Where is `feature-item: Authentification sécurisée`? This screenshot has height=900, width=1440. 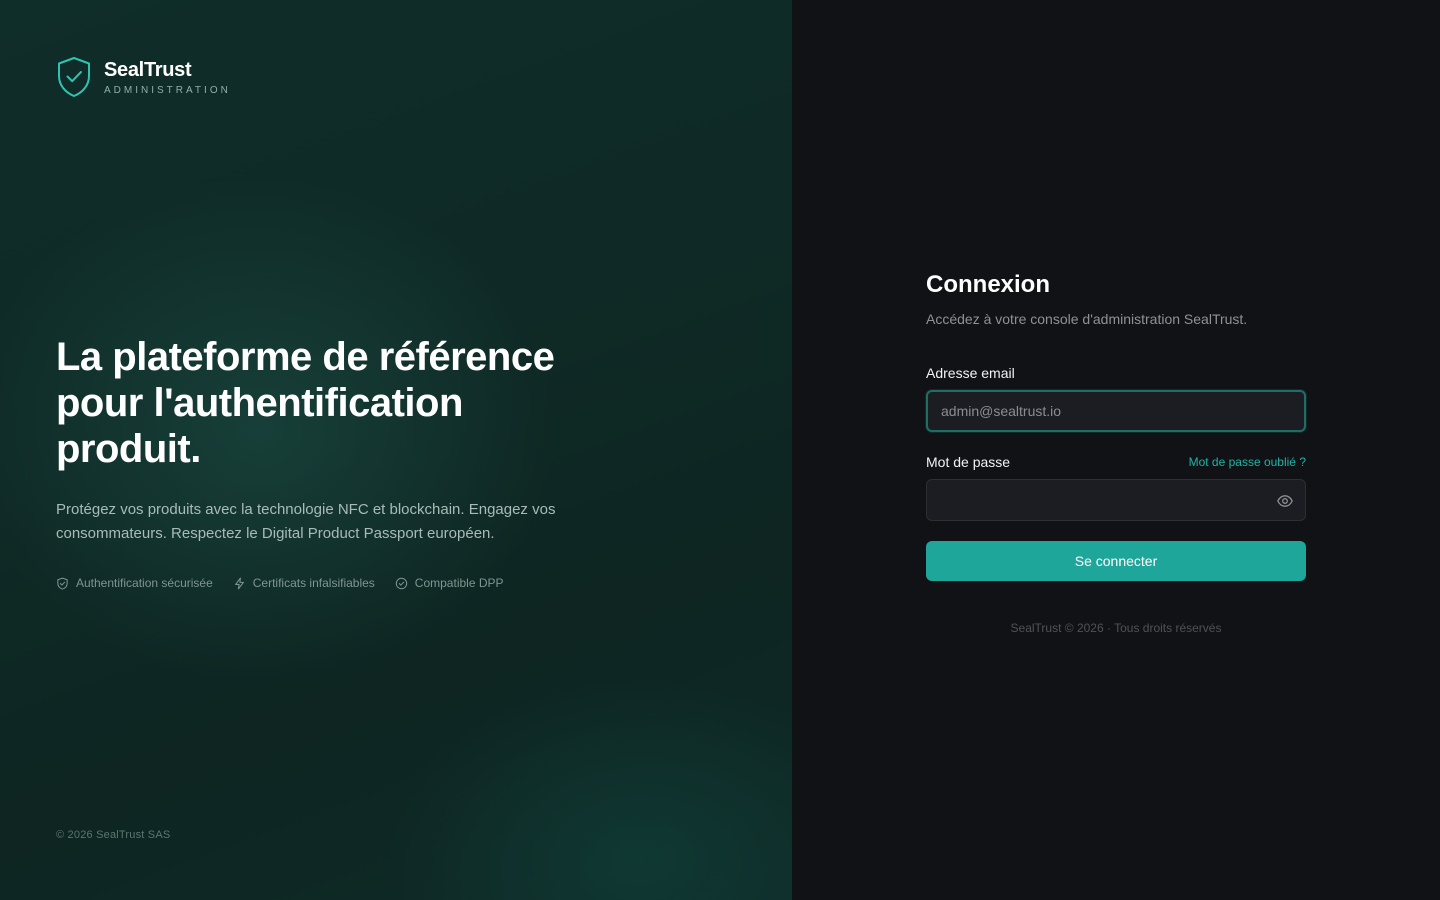
feature-item: Authentification sécurisée is located at coordinates (134, 583).